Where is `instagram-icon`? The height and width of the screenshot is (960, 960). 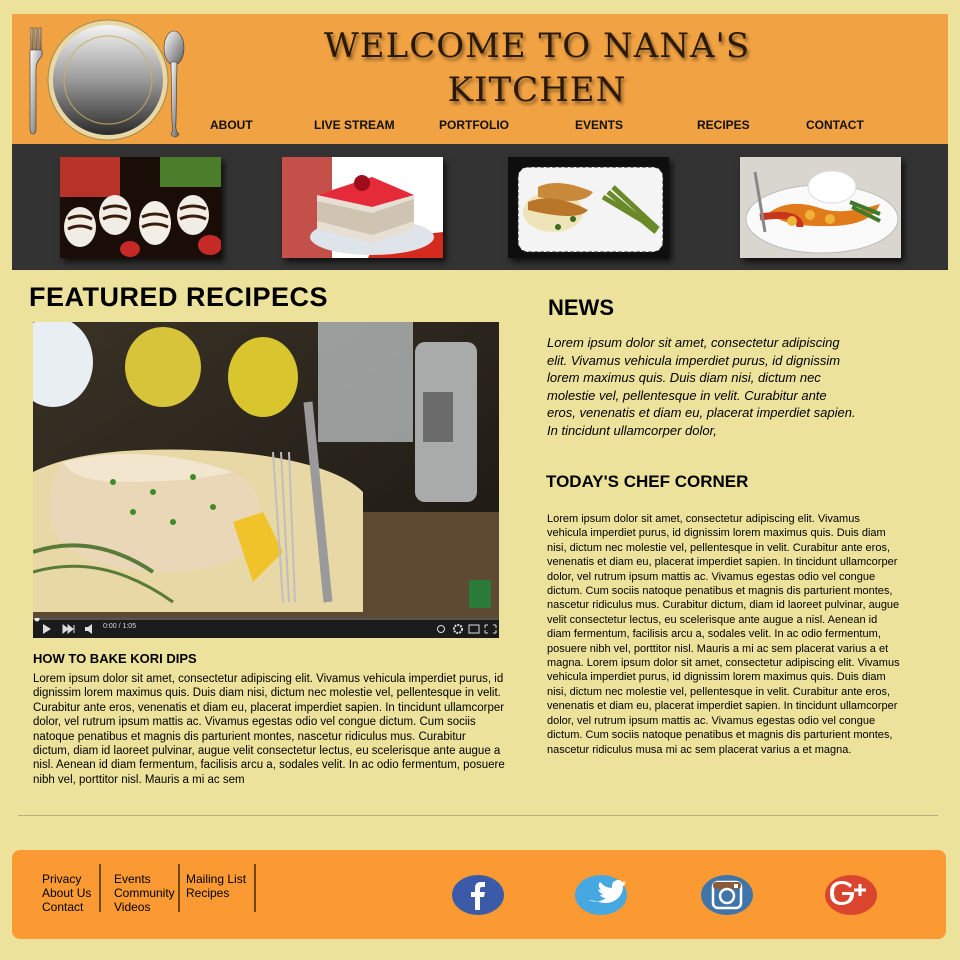
instagram-icon is located at coordinates (727, 895).